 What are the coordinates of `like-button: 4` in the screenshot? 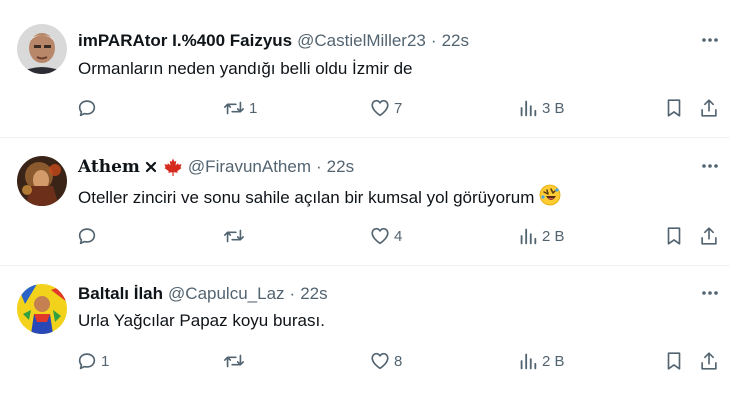 It's located at (385, 236).